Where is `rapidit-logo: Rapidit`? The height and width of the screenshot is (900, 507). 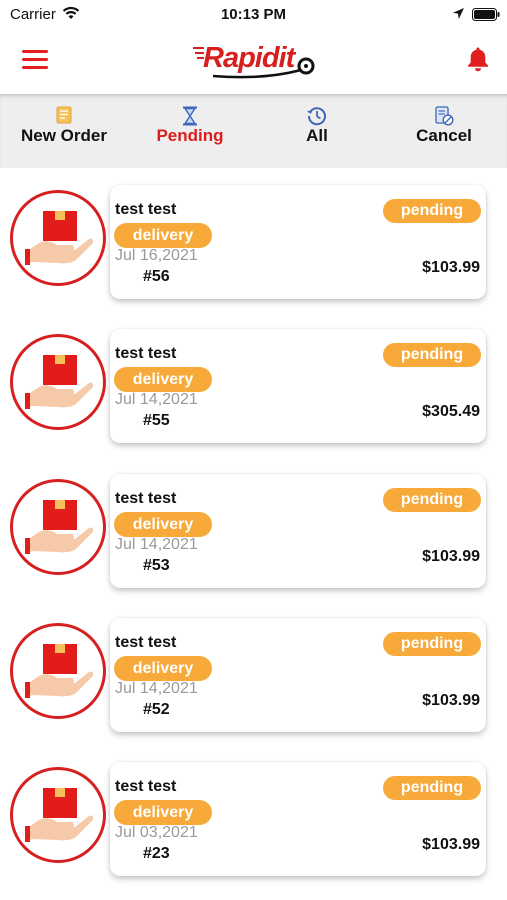 rapidit-logo: Rapidit is located at coordinates (255, 60).